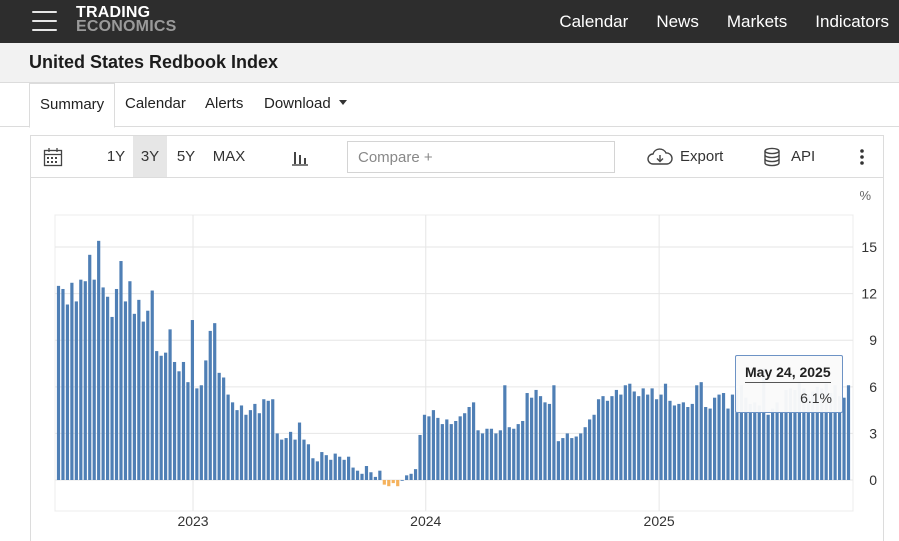 The width and height of the screenshot is (899, 541). I want to click on chart-toolbar: 1Y 3Y 5Y MAX Export API, so click(457, 156).